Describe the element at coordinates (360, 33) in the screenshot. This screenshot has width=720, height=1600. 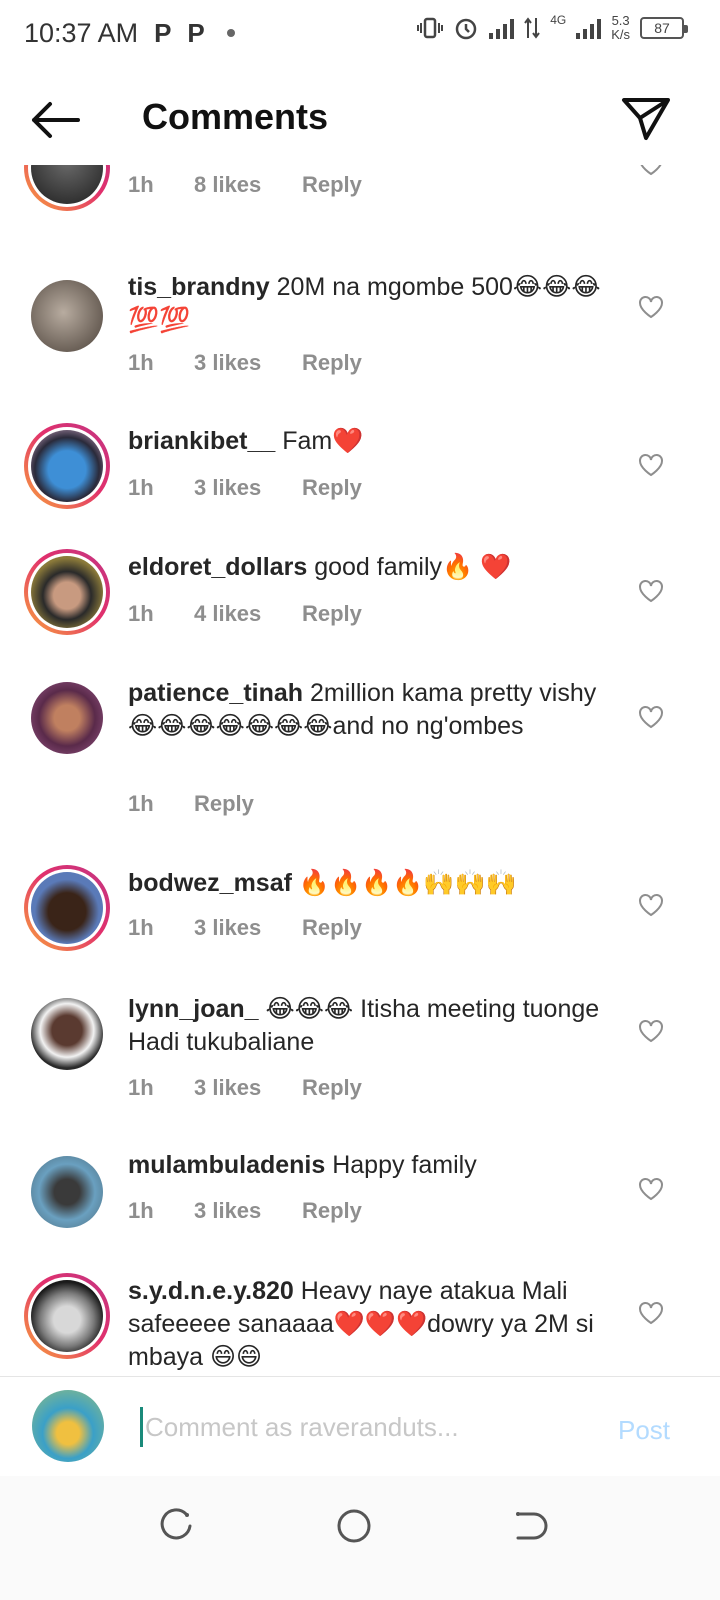
I see `status-bar: 10:37 AM P P 4G 5.3 K/s 87` at that location.